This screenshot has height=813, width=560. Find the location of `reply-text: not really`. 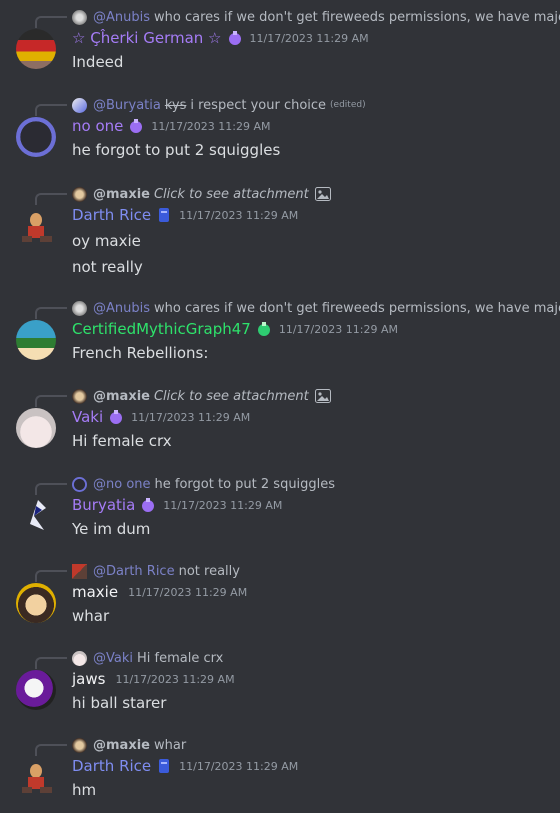

reply-text: not really is located at coordinates (209, 571).